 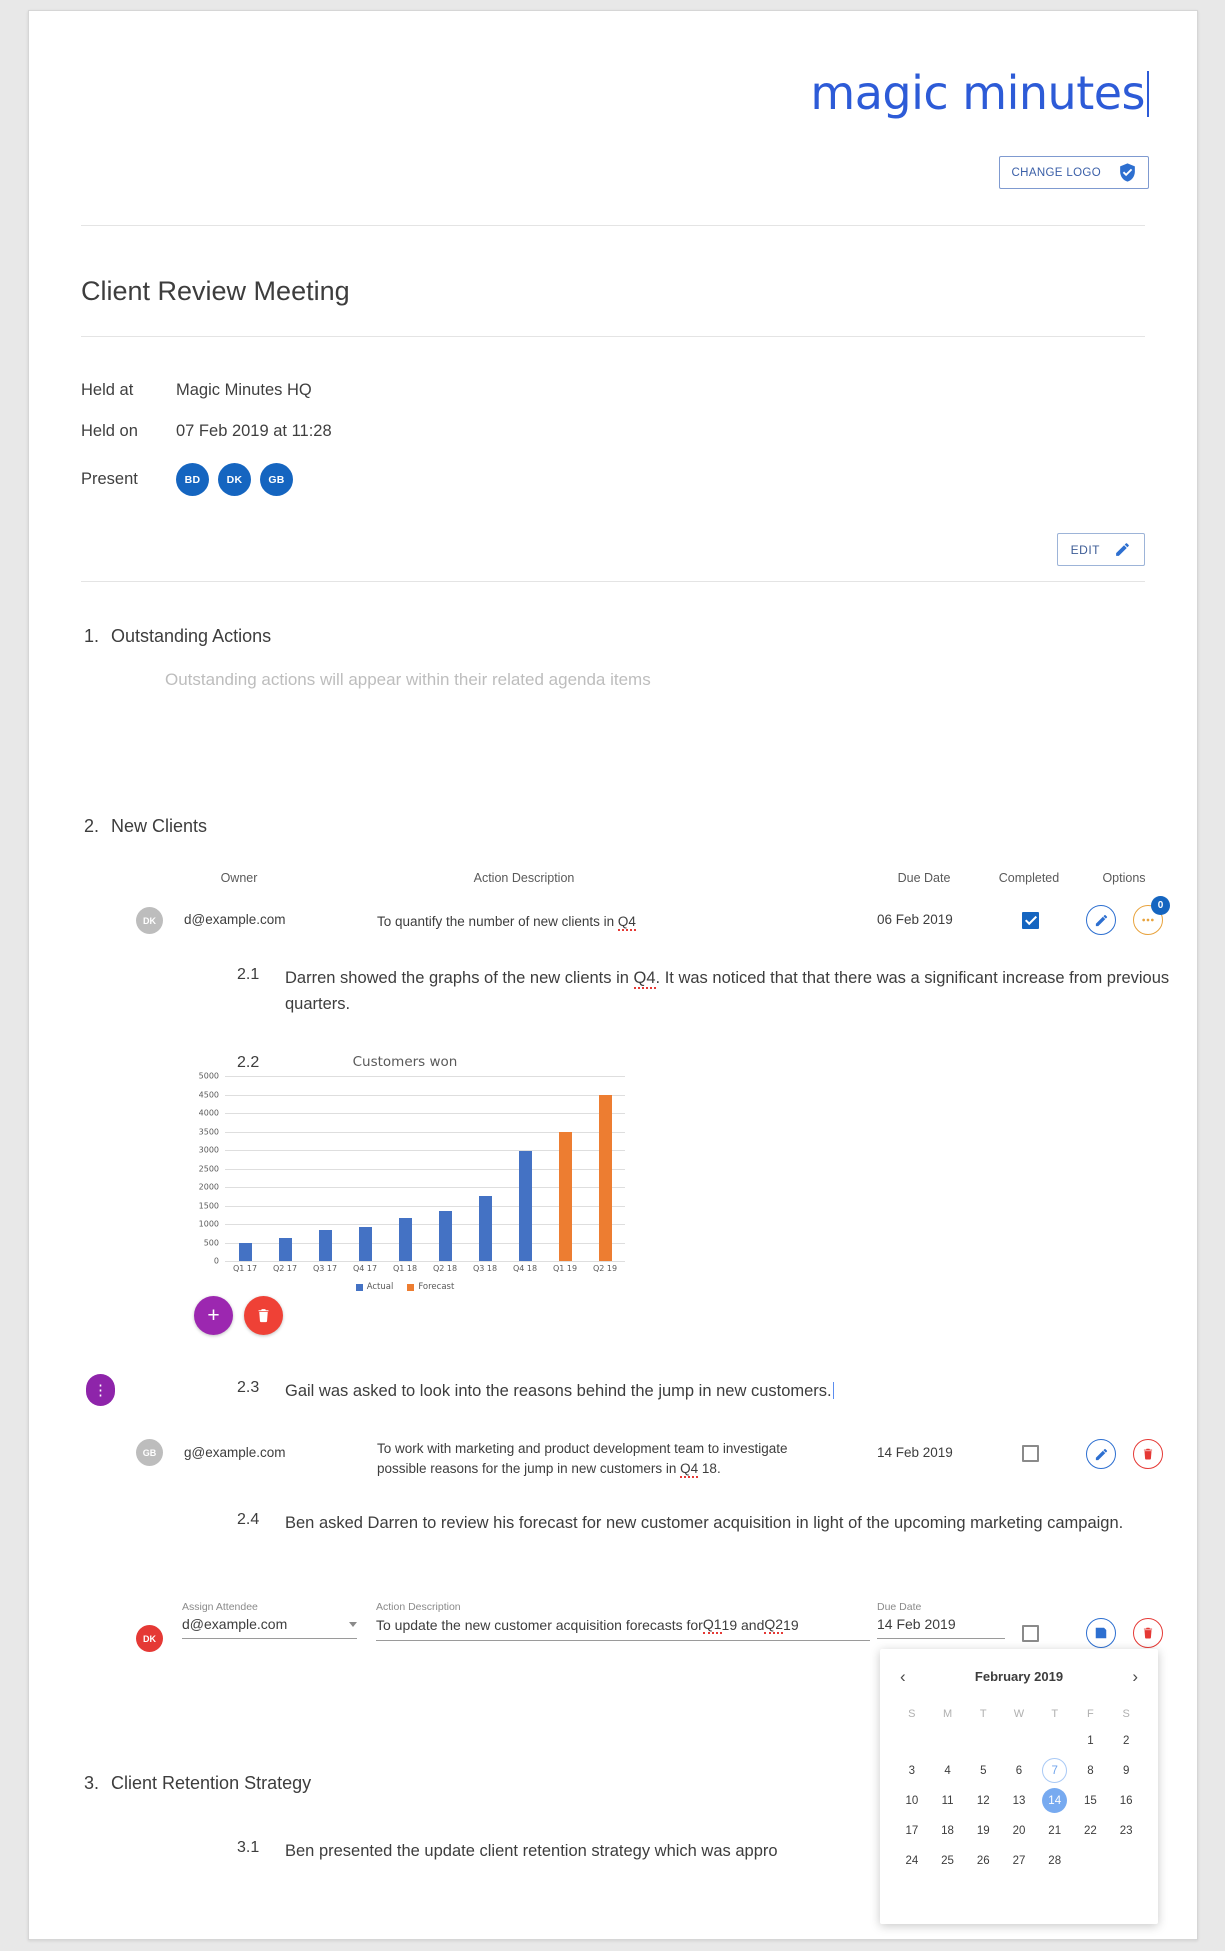 What do you see at coordinates (1019, 1676) in the screenshot?
I see `date-picker-month-title: February 2019` at bounding box center [1019, 1676].